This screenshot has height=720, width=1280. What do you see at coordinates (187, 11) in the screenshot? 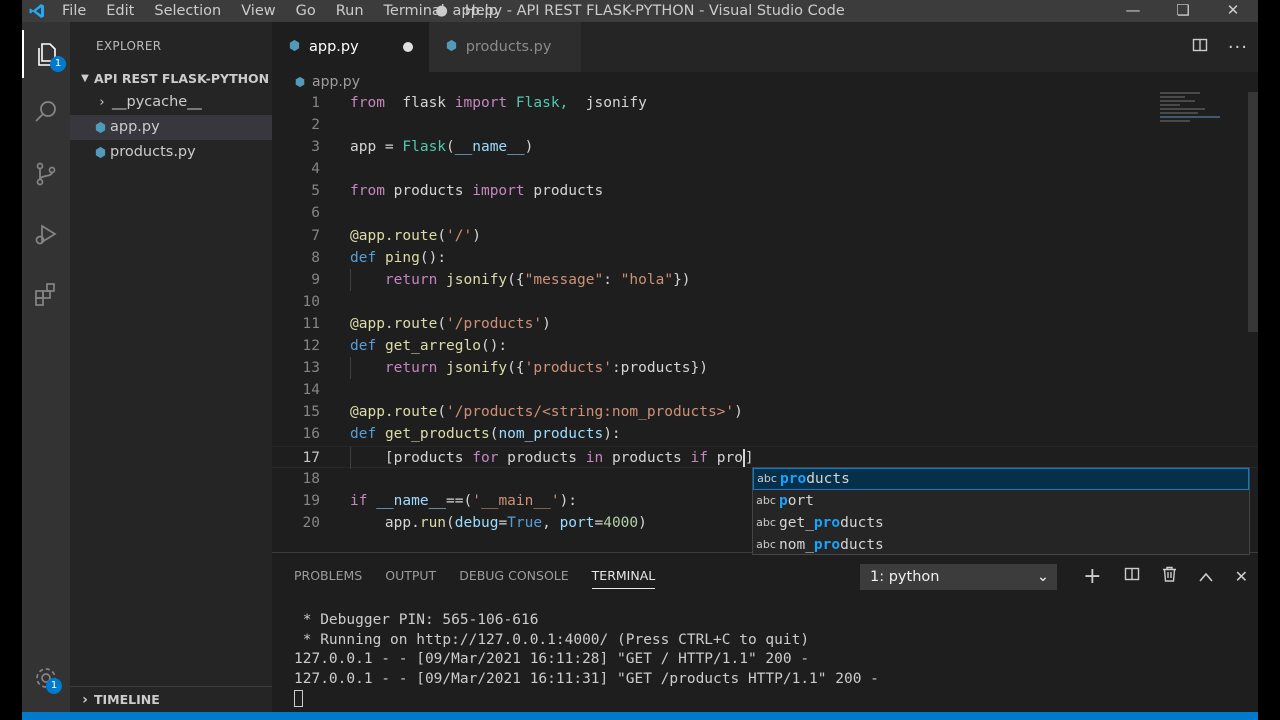
I see `menu-selection: Selection` at bounding box center [187, 11].